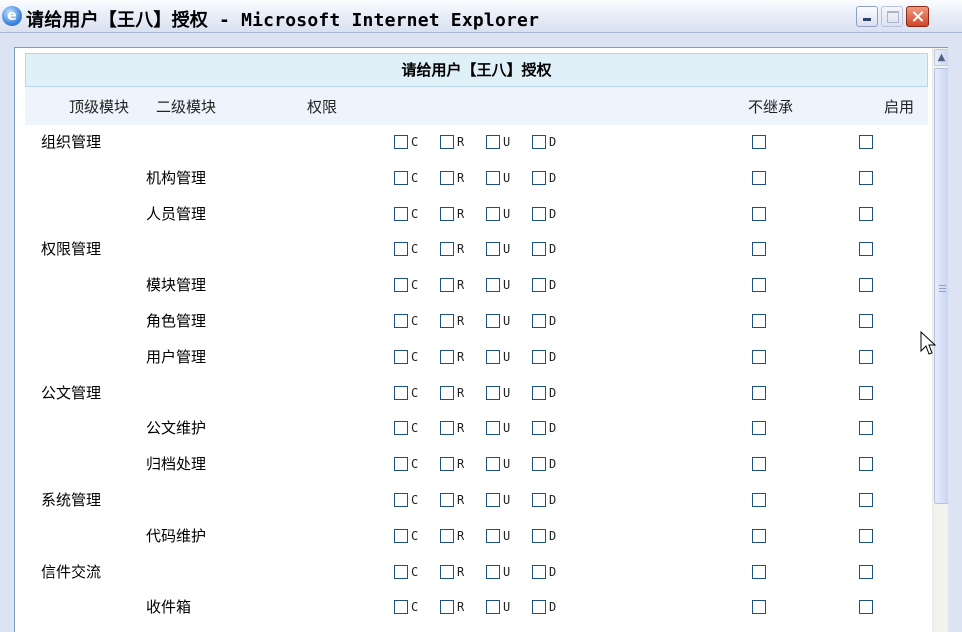 Image resolution: width=962 pixels, height=632 pixels. I want to click on second-module-label: 角色管理, so click(176, 321).